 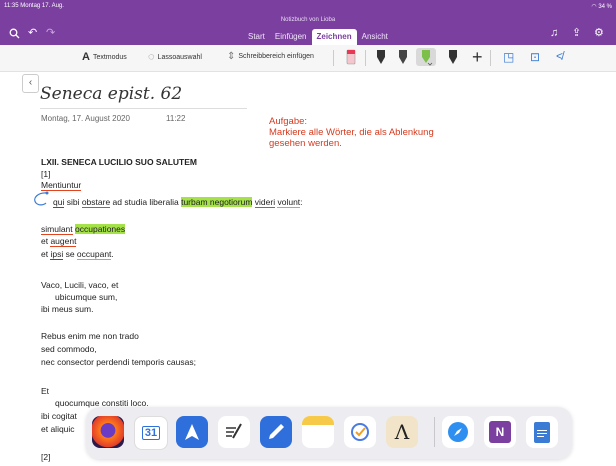 What do you see at coordinates (234, 432) in the screenshot?
I see `notes-pen-app-icon` at bounding box center [234, 432].